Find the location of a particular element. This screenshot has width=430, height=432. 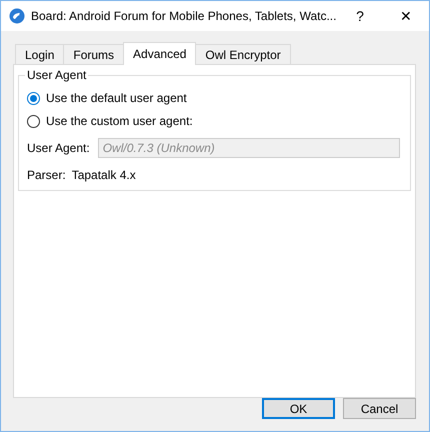

close-button: ✕ is located at coordinates (406, 16).